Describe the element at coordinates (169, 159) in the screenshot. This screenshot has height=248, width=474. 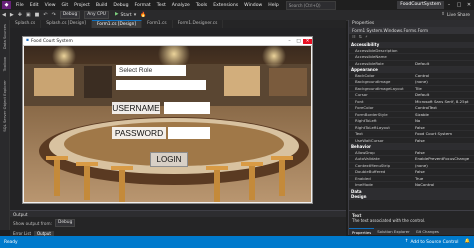
I see `login-button: LOGIN` at that location.